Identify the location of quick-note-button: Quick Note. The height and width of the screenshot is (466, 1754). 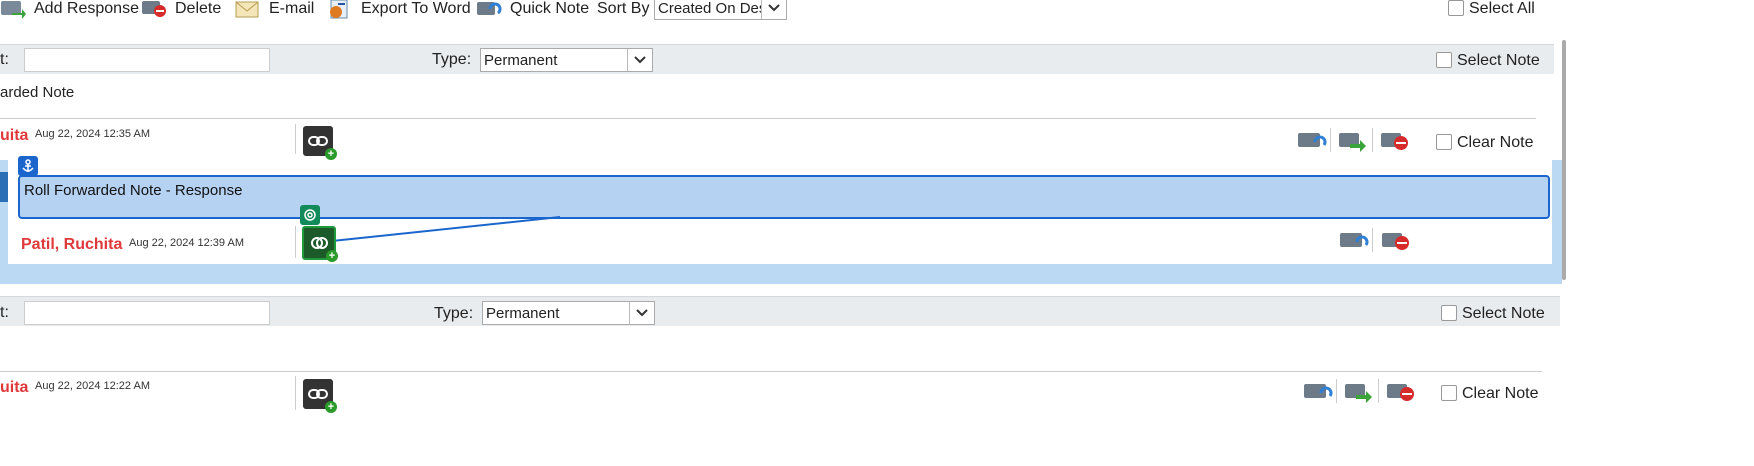
(532, 10).